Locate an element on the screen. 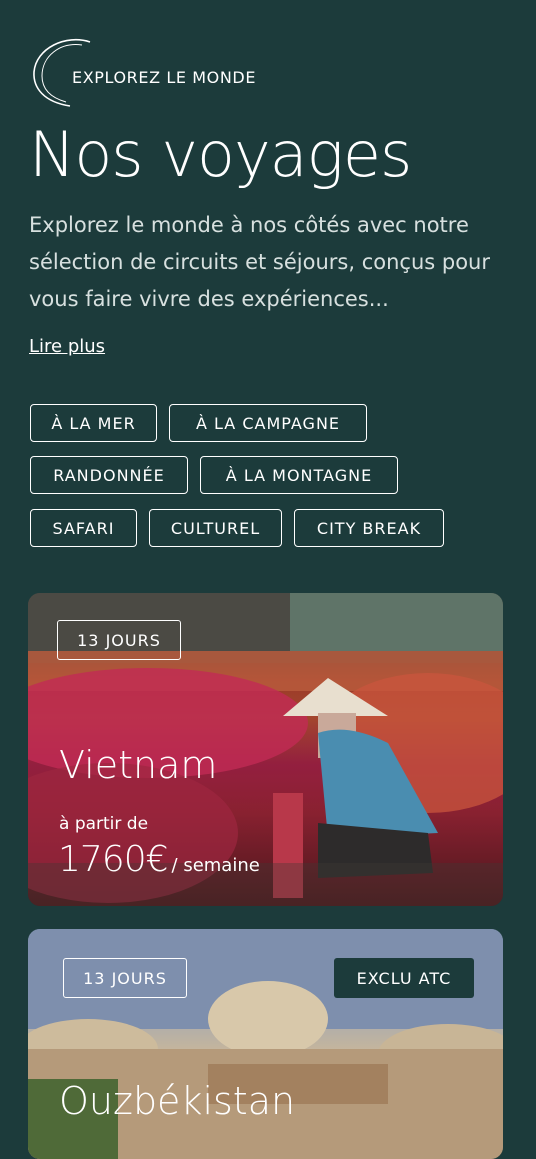 The height and width of the screenshot is (1159, 536). filter-a-la-montagne: À LA MONTAGNE is located at coordinates (299, 475).